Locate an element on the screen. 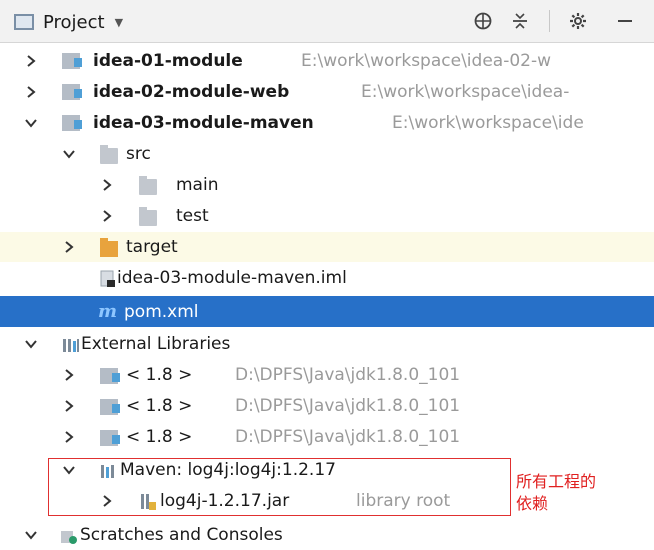 The image size is (654, 550). node-label: Scratches and Consoles is located at coordinates (181, 535).